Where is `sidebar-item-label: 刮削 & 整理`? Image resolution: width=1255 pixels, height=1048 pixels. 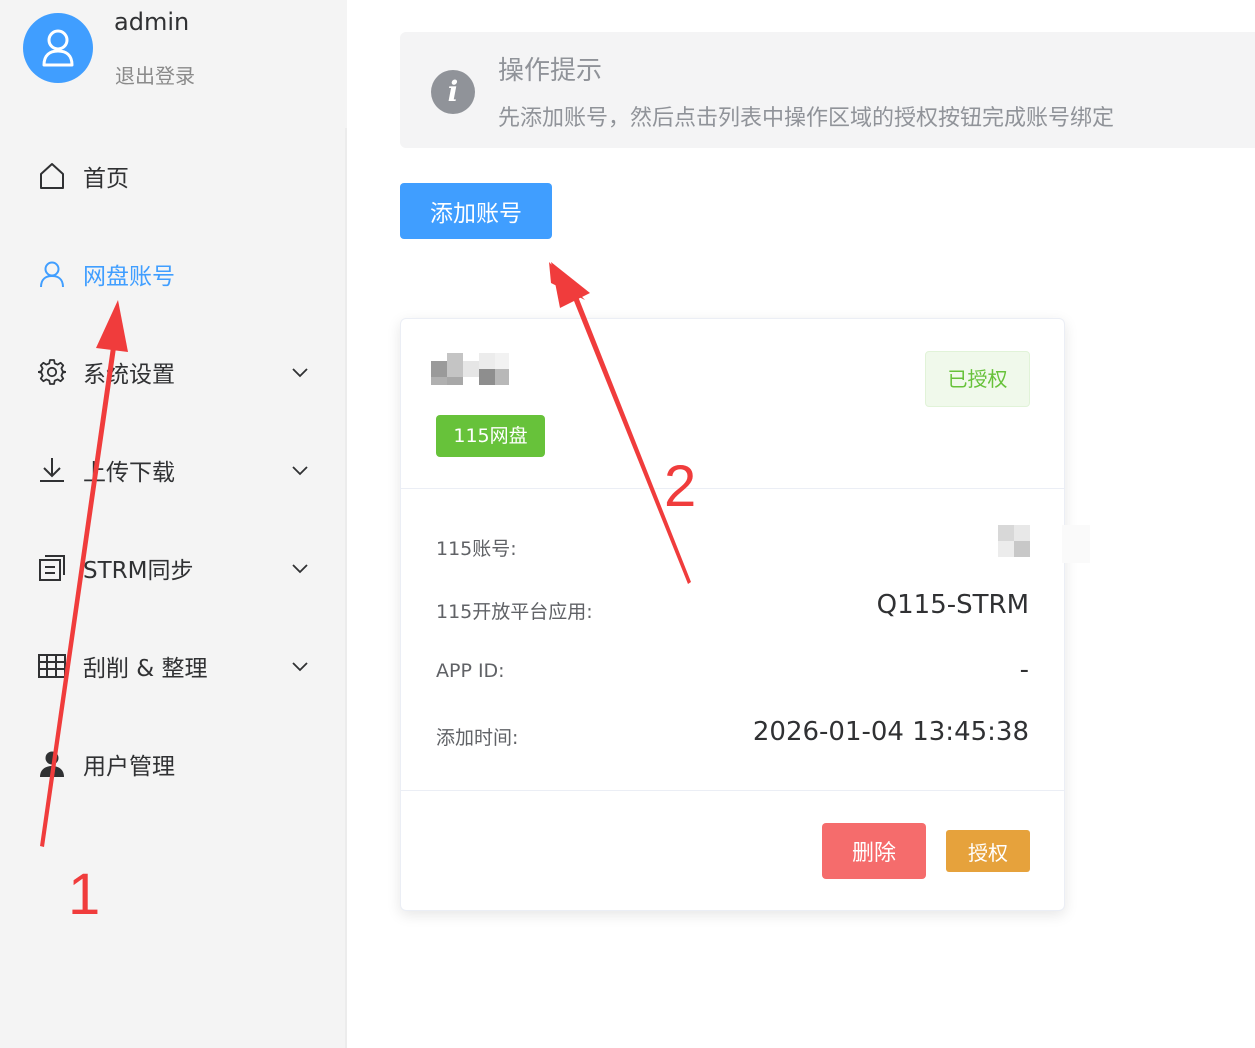 sidebar-item-label: 刮削 & 整理 is located at coordinates (145, 669).